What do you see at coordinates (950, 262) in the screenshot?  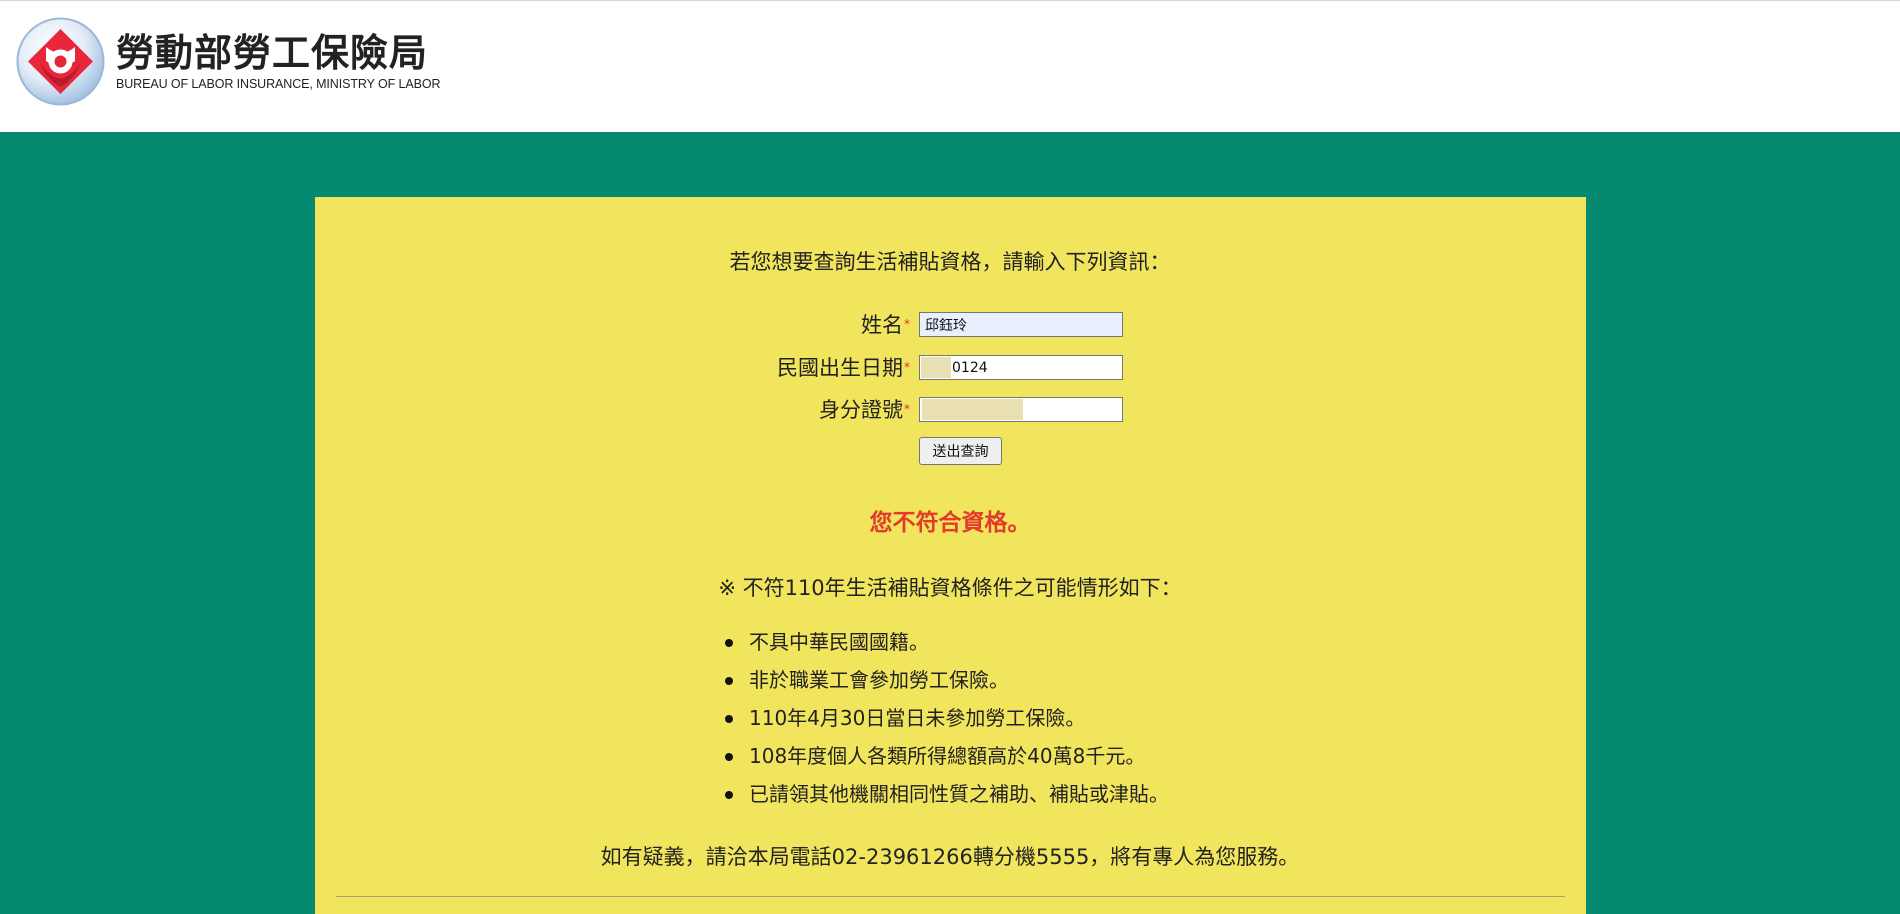 I see `form-intro: 若您想要查詢生活補貼資格，請輸入下列資訊：` at bounding box center [950, 262].